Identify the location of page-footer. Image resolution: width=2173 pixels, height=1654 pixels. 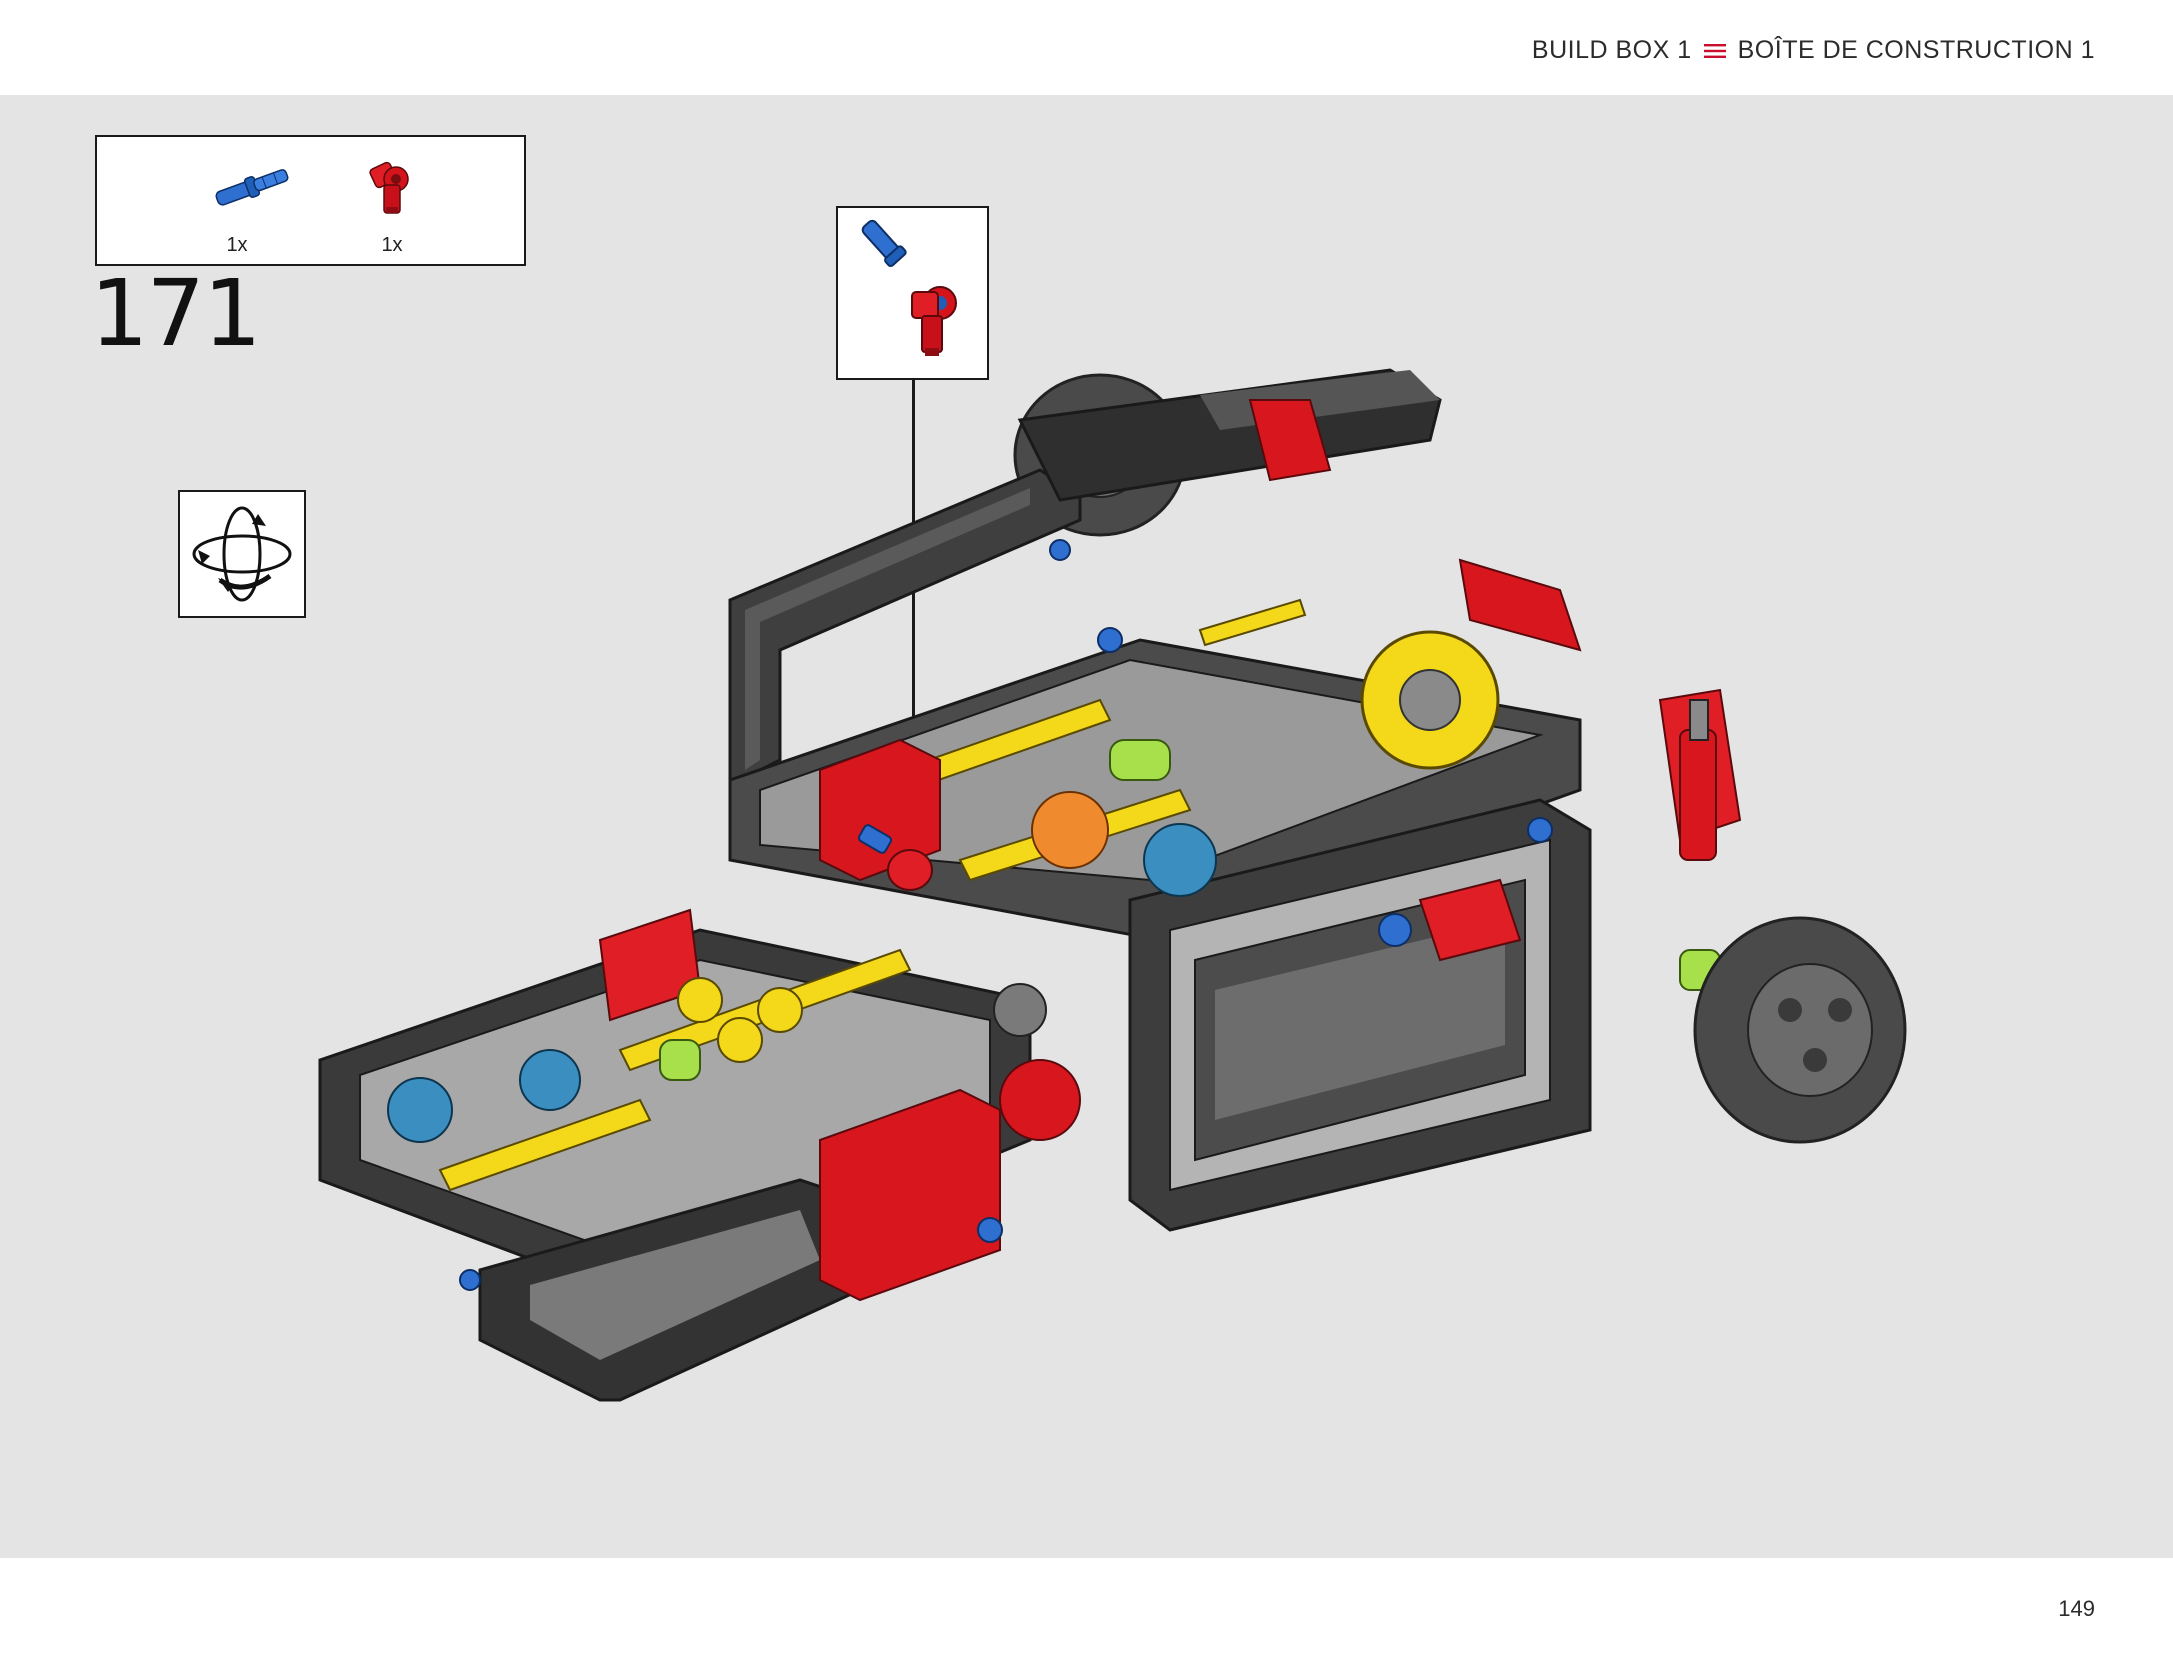
(1086, 1606).